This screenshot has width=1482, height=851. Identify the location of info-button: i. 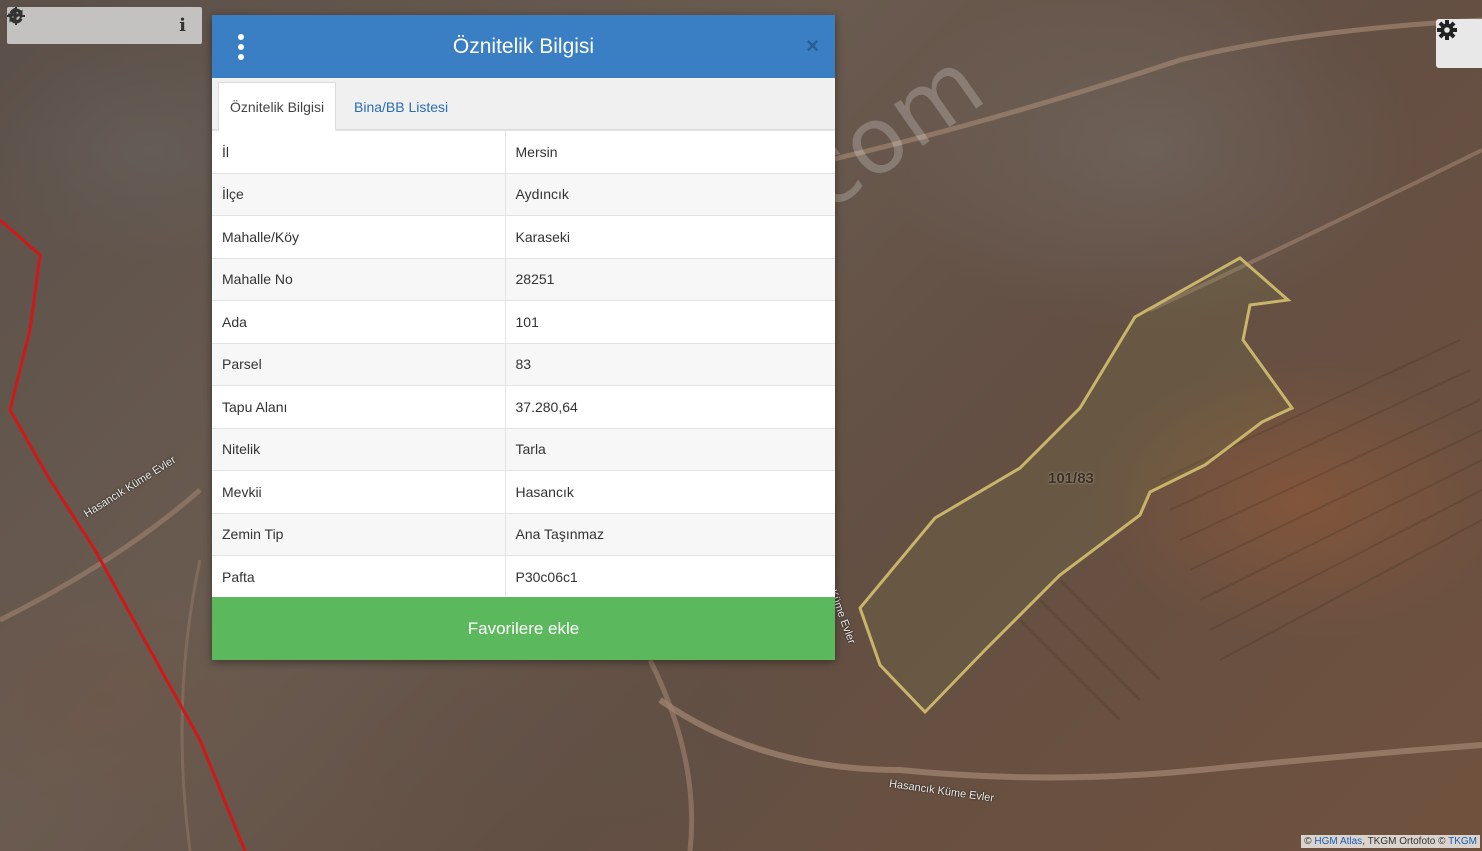
(182, 25).